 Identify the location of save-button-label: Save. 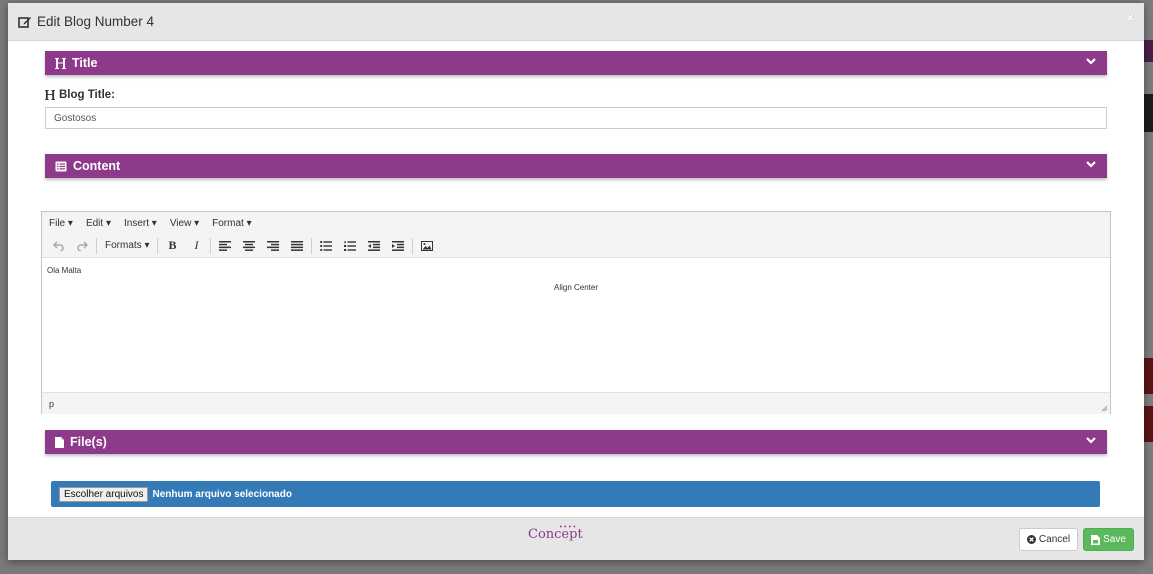
(1114, 539).